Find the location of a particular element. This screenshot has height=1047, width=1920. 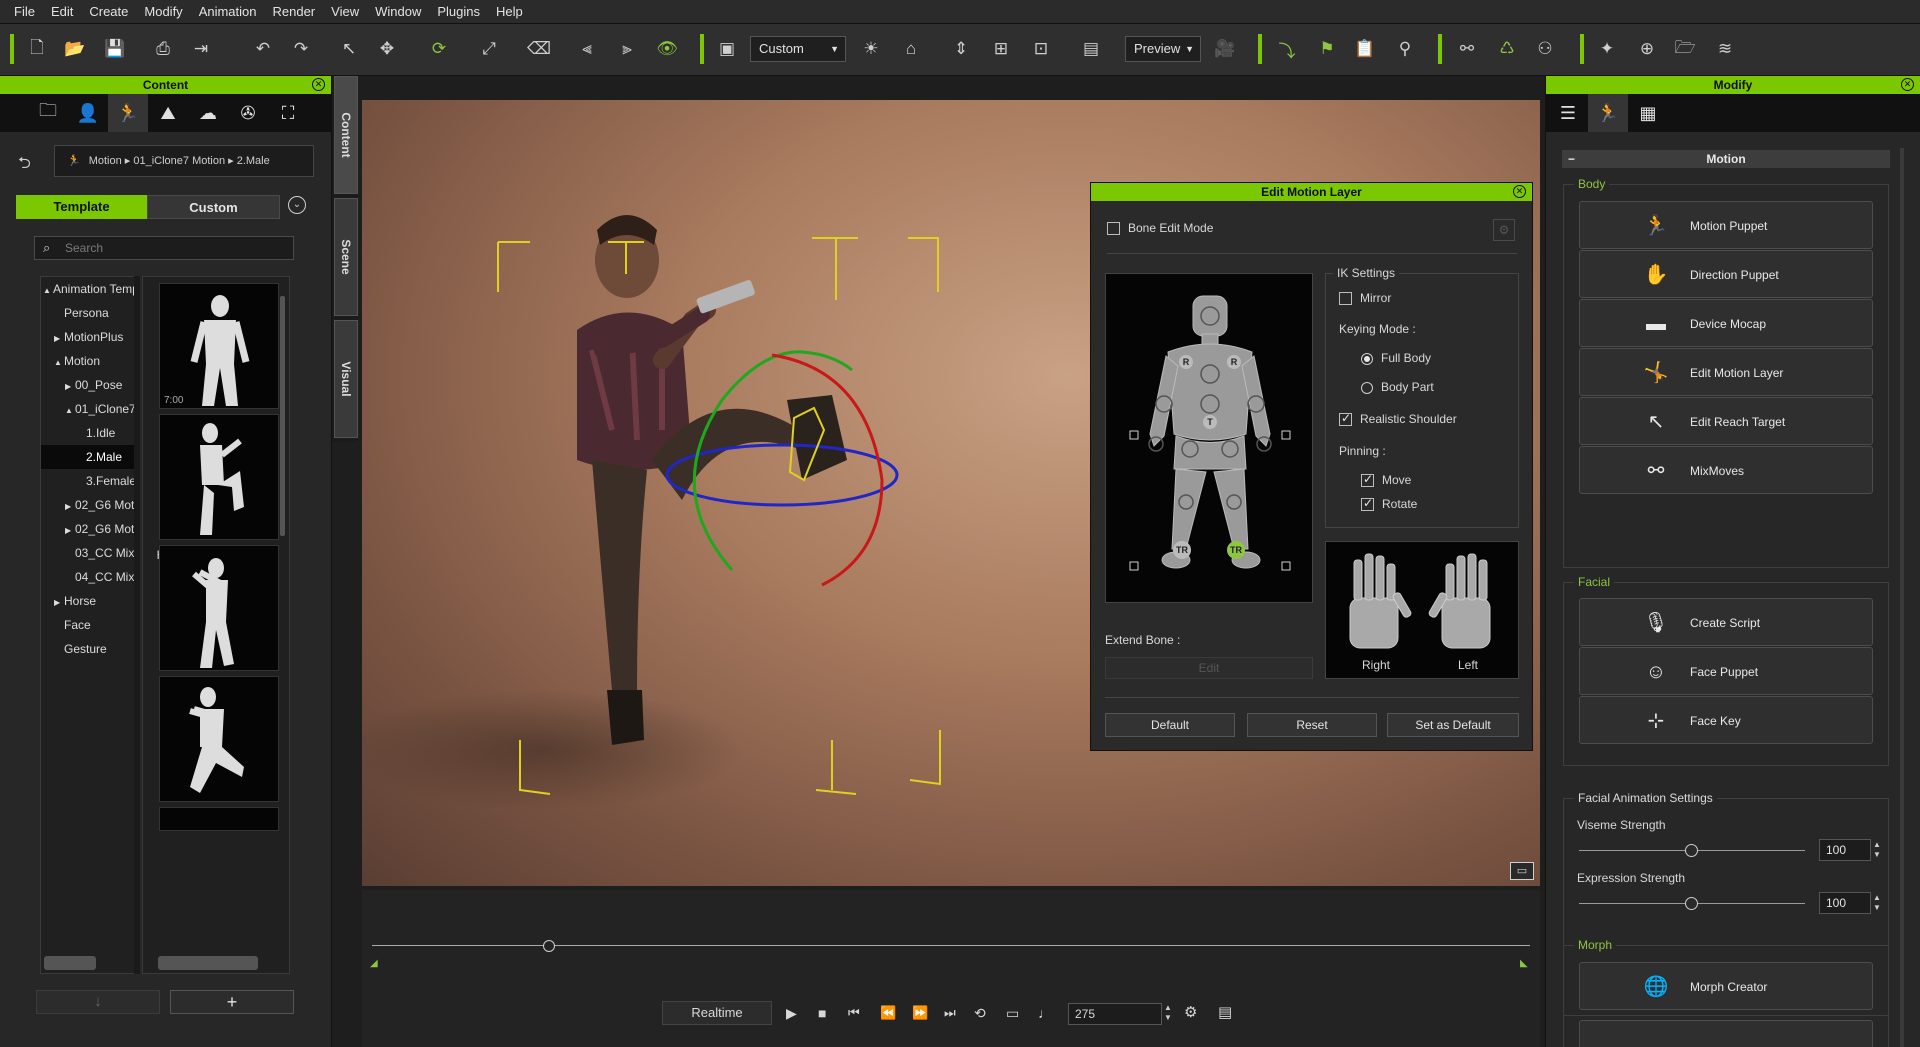

bone-icon: ⚲ is located at coordinates (1405, 49).